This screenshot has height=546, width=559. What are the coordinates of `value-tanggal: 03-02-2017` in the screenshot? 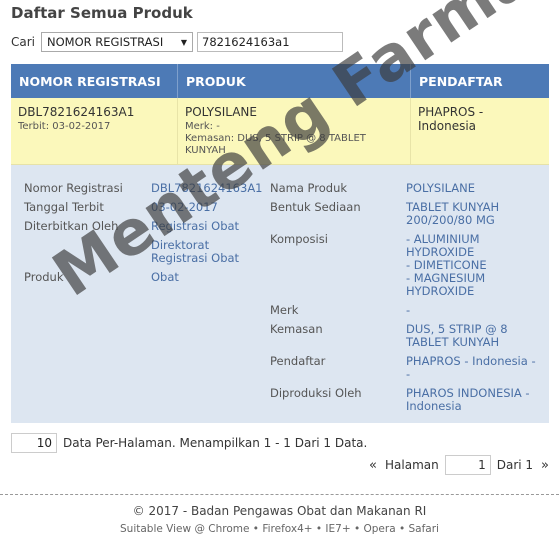 It's located at (184, 207).